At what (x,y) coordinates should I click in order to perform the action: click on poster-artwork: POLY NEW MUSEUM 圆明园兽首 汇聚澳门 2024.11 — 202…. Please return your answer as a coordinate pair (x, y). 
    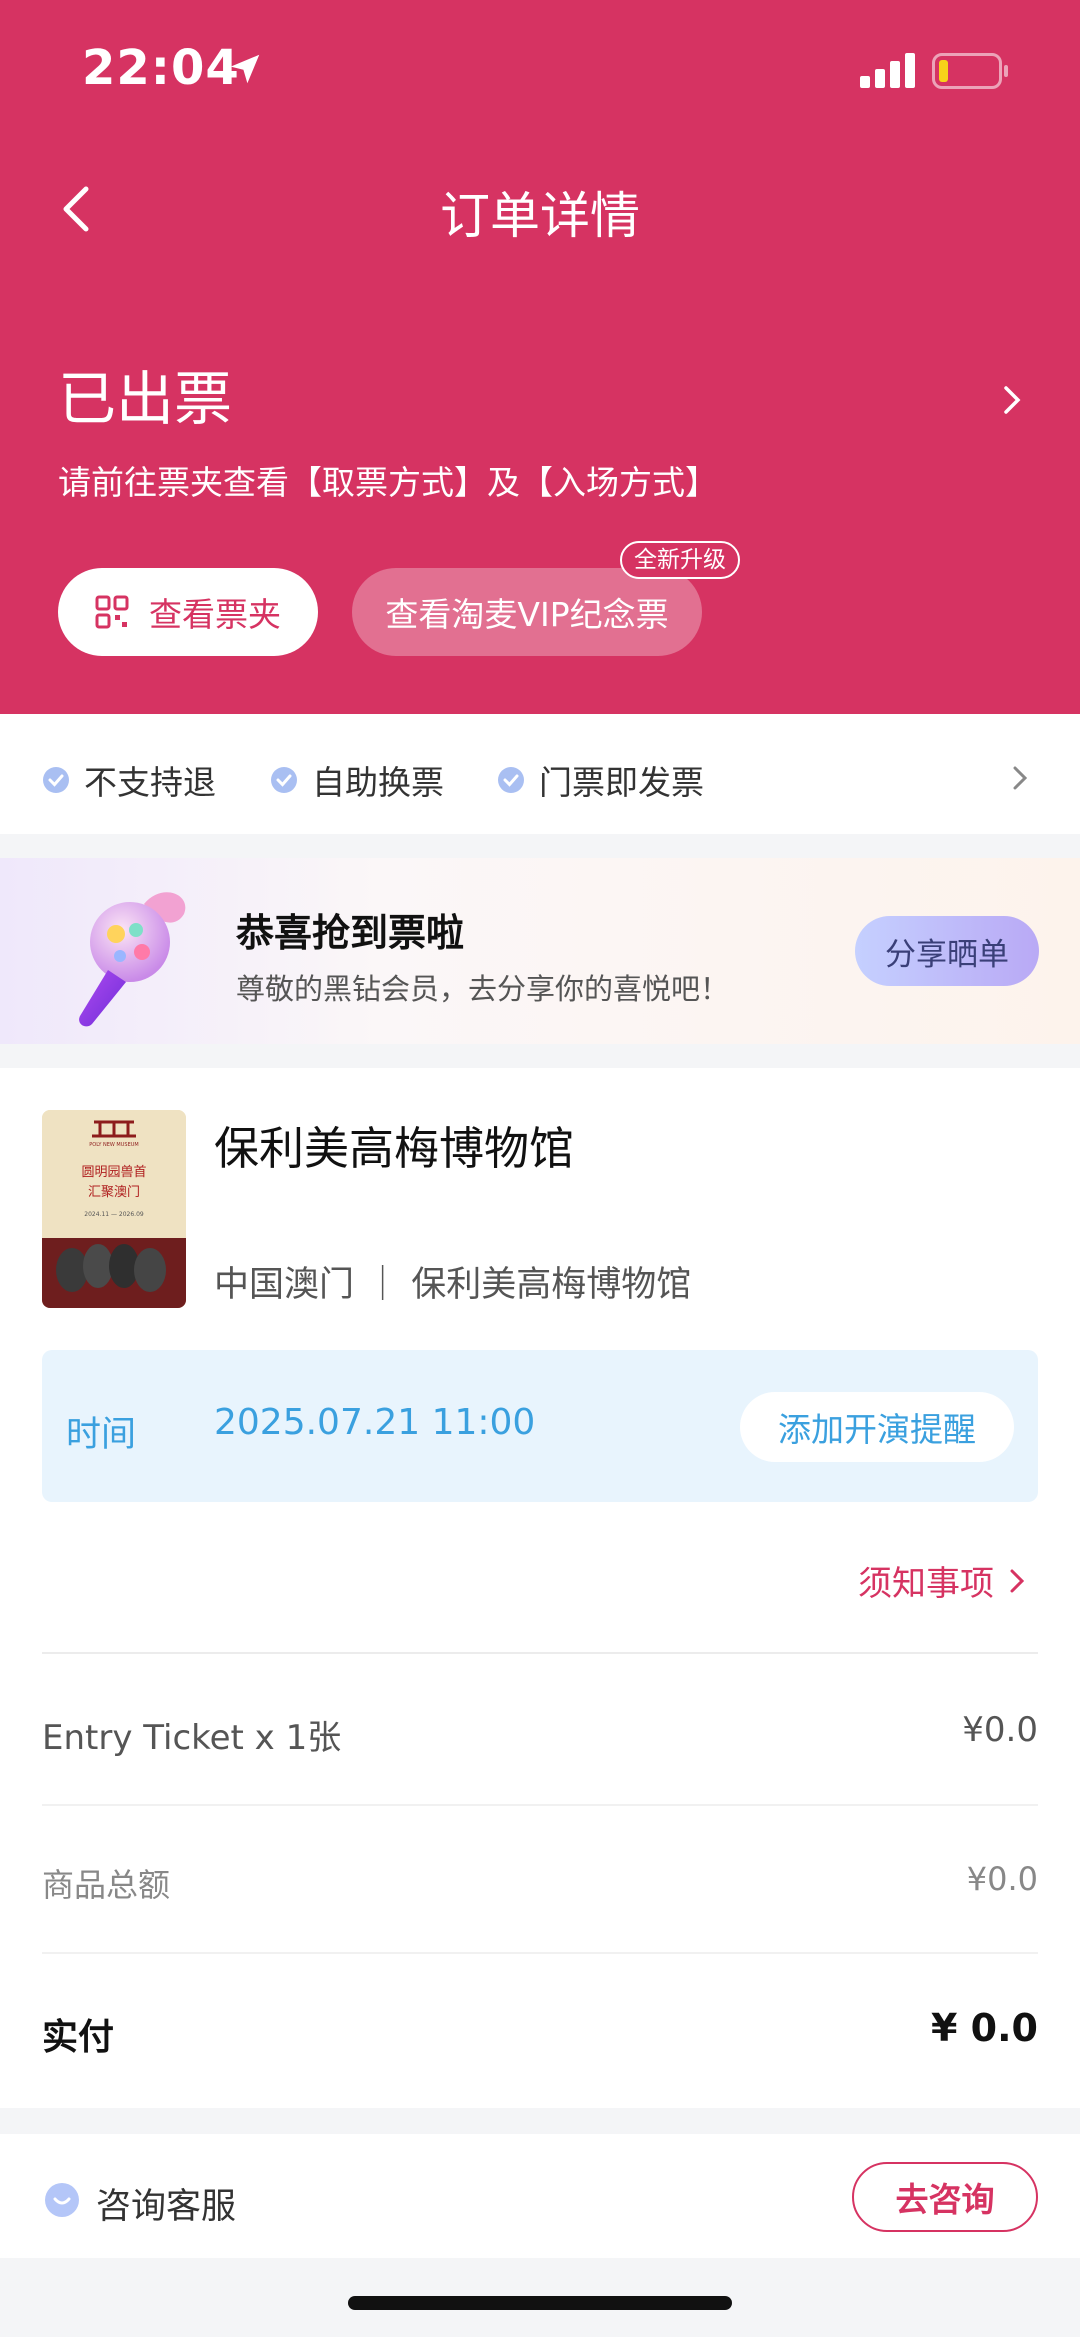
    Looking at the image, I should click on (114, 1209).